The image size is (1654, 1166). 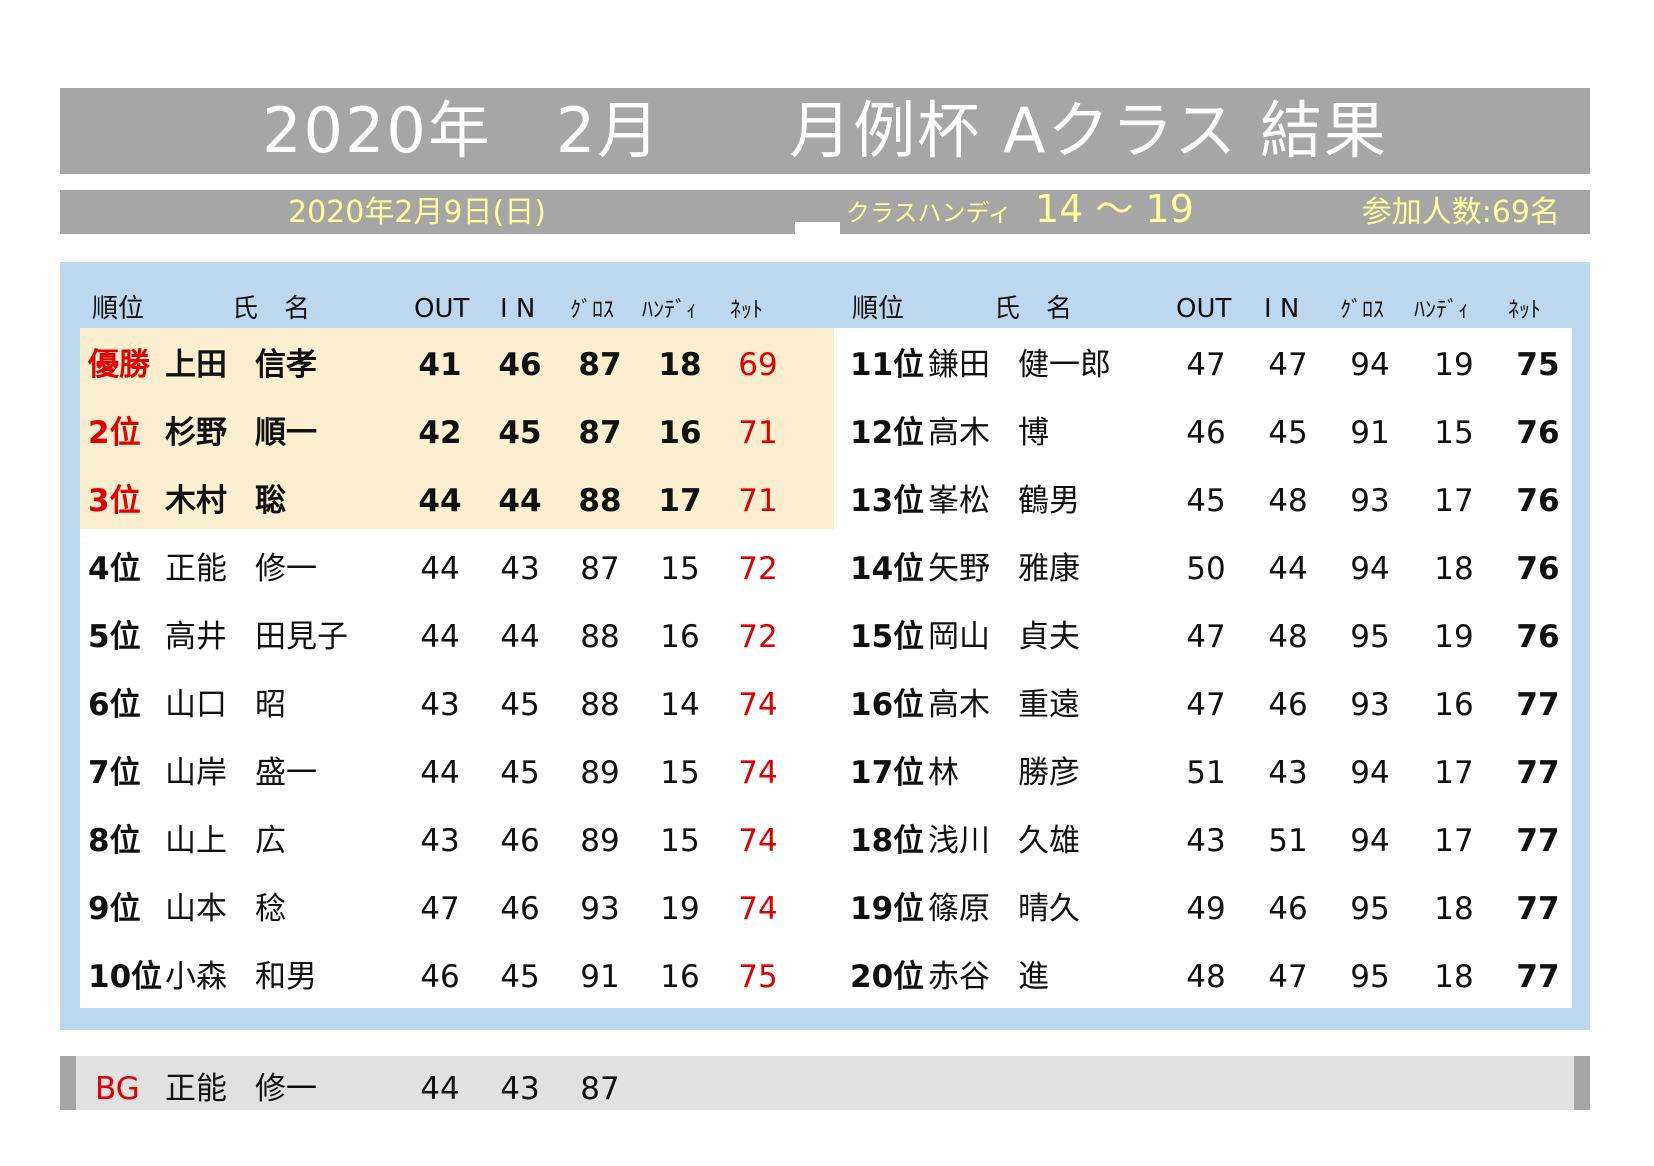 What do you see at coordinates (959, 841) in the screenshot?
I see `player-last-name: 浅川` at bounding box center [959, 841].